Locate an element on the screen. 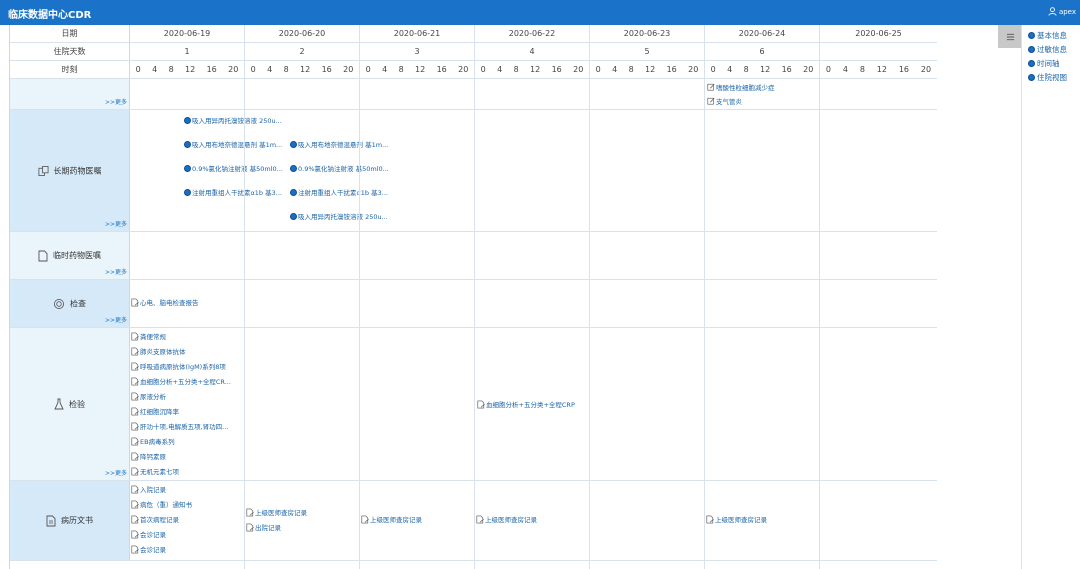  app-title: 临床数据中心CDR is located at coordinates (50, 15).